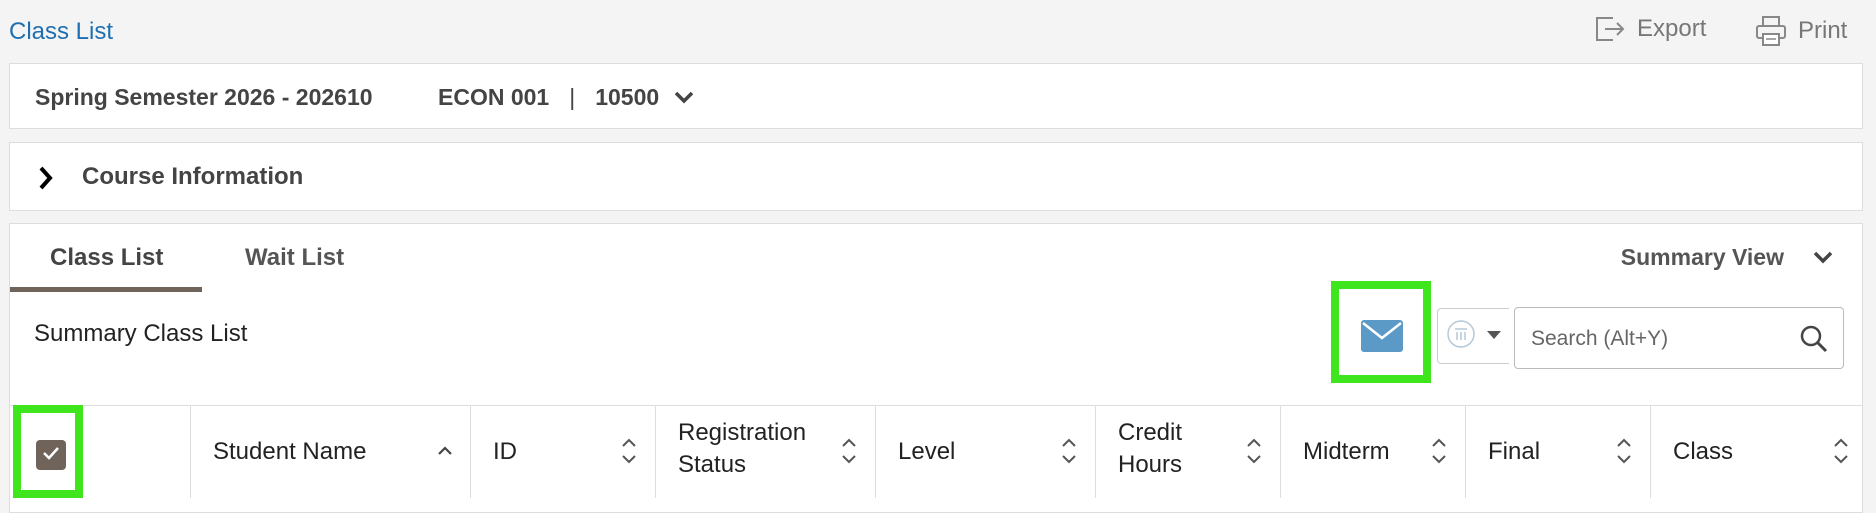 The width and height of the screenshot is (1876, 513). What do you see at coordinates (494, 97) in the screenshot?
I see `course-code: ECON 001` at bounding box center [494, 97].